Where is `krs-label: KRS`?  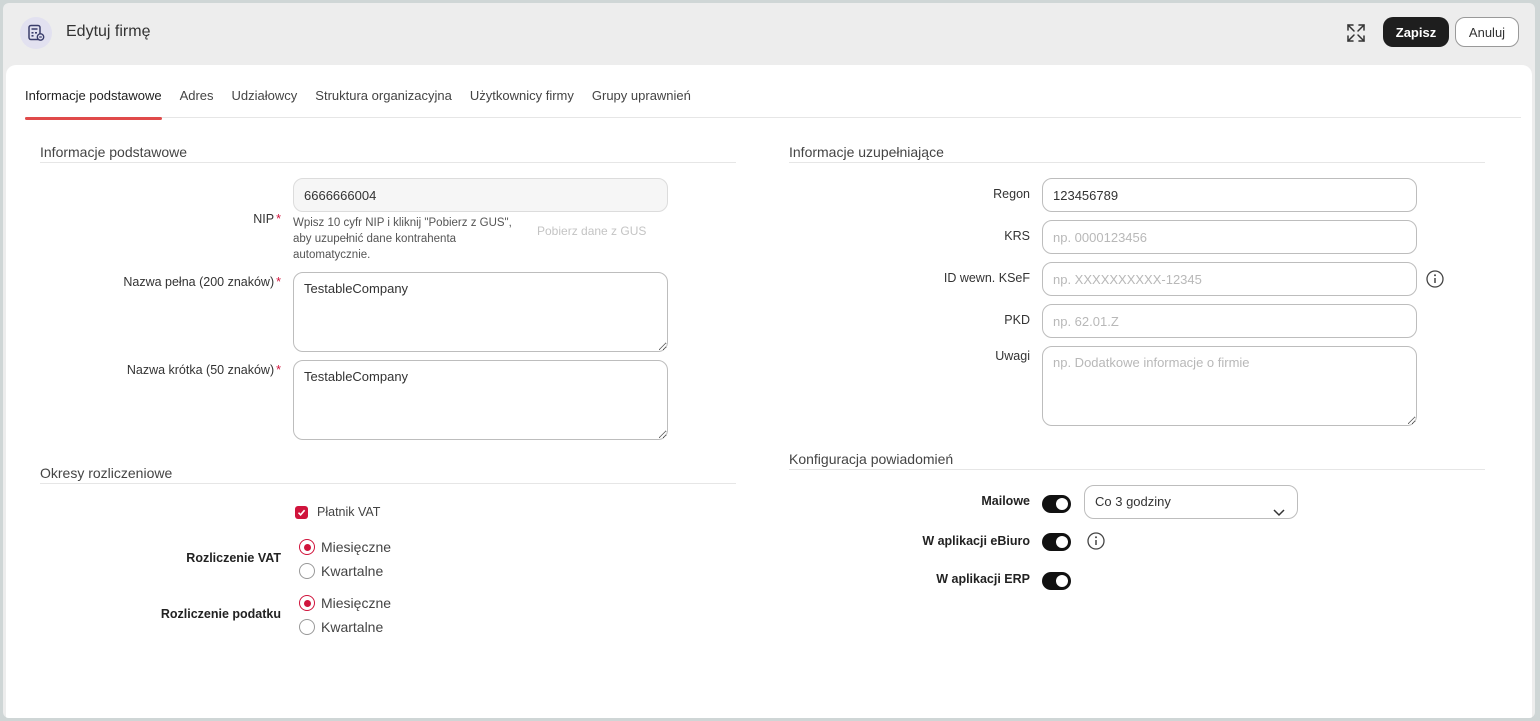
krs-label: KRS is located at coordinates (1017, 236).